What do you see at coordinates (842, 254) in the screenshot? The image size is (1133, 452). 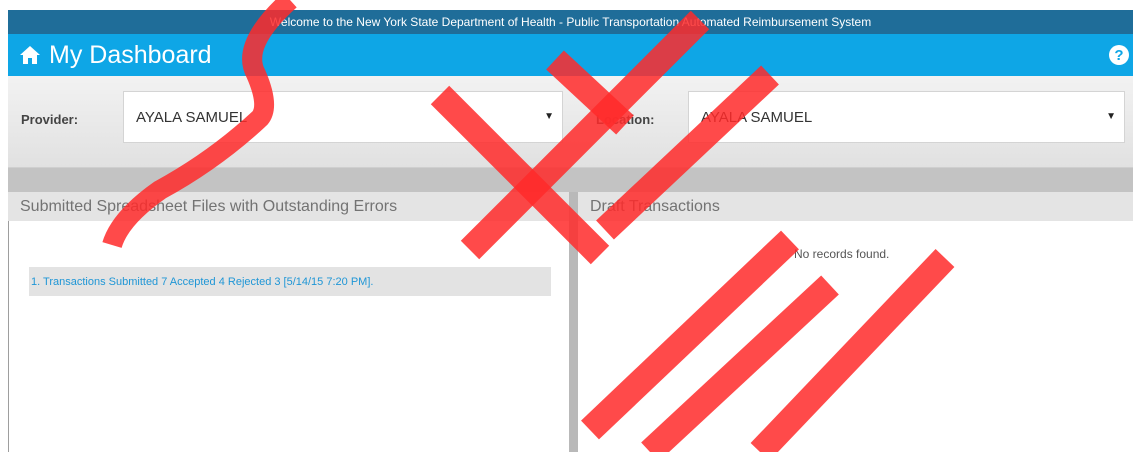 I see `empty-message: No records found.` at bounding box center [842, 254].